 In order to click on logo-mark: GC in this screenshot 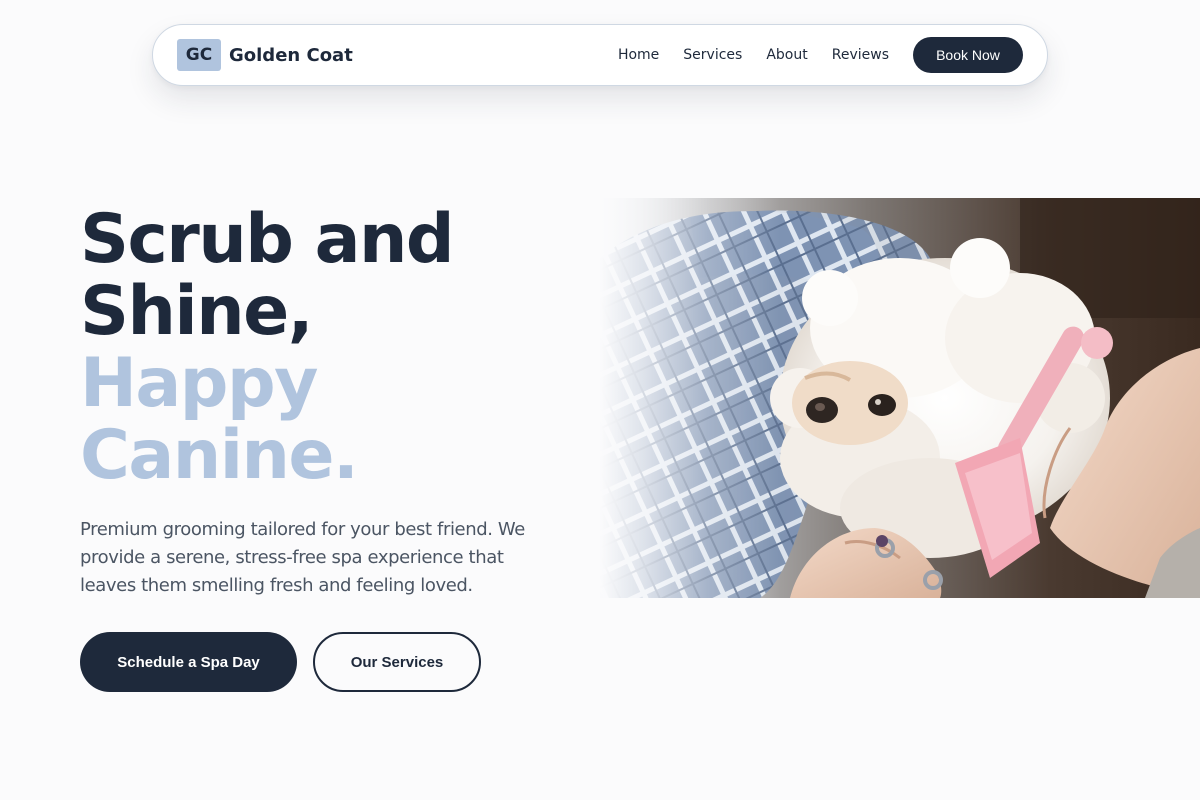, I will do `click(199, 55)`.